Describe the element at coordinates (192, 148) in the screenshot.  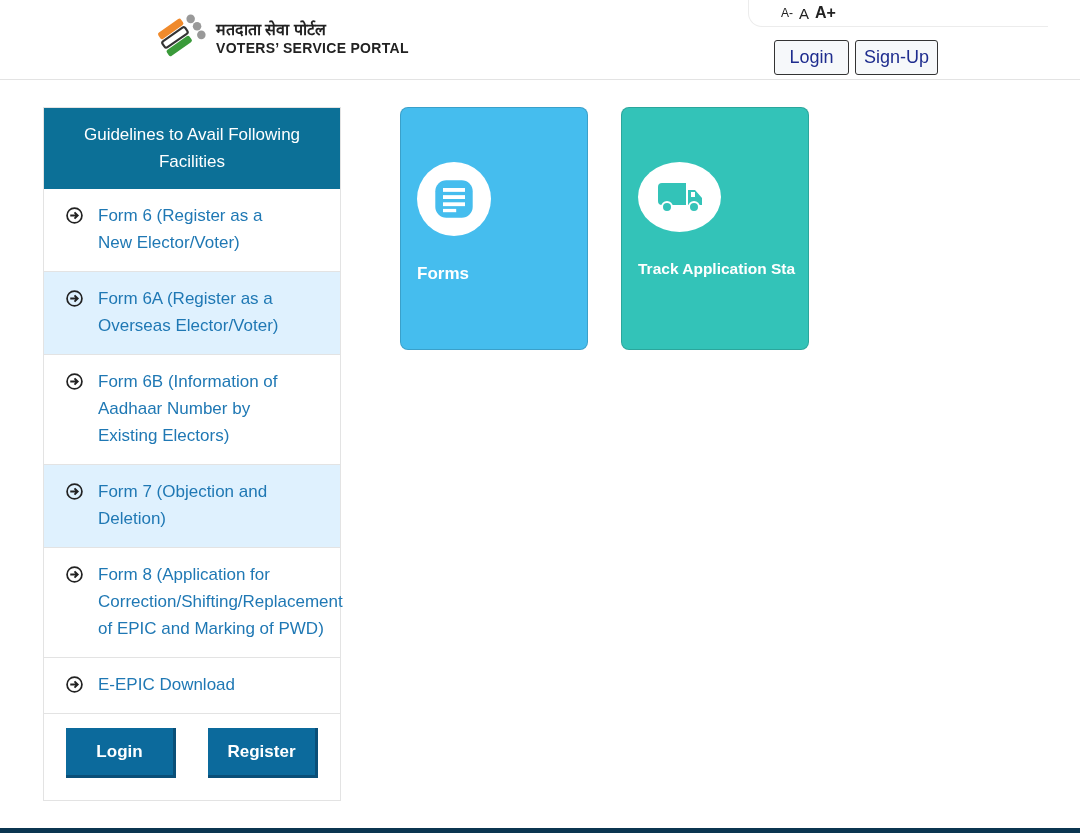
I see `guidelines-title: Guidelines to Avail Following Facilities` at that location.